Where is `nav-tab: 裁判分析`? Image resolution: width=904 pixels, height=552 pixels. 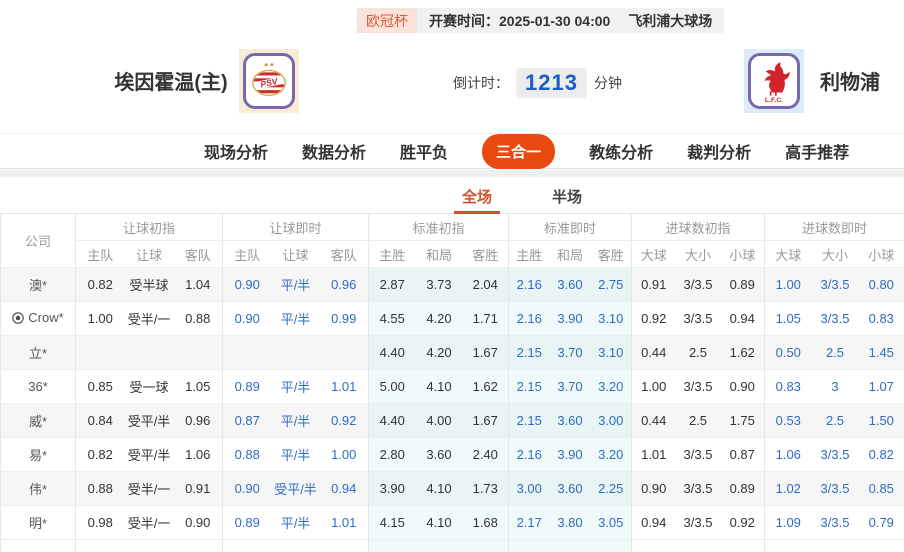
nav-tab: 裁判分析 is located at coordinates (719, 151).